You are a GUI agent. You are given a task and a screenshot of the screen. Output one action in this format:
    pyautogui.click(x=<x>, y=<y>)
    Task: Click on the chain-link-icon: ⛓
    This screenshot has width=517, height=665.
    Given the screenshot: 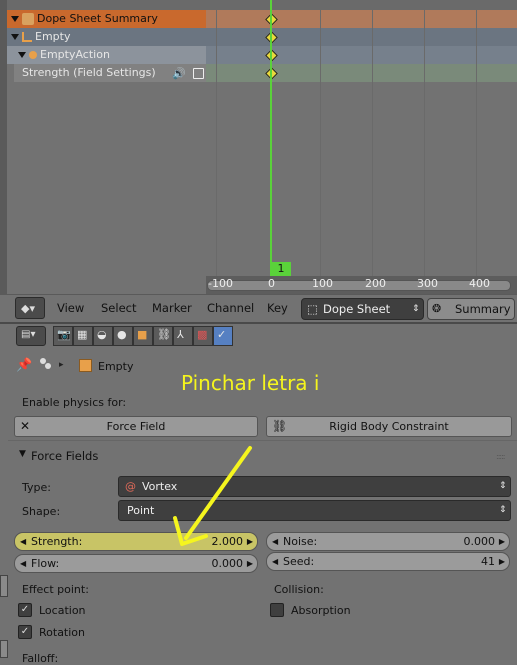 What is the action you would take?
    pyautogui.click(x=280, y=426)
    